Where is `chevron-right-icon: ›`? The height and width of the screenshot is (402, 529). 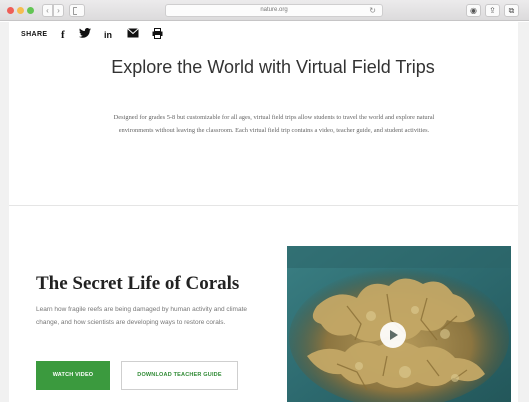
chevron-right-icon: › is located at coordinates (58, 10).